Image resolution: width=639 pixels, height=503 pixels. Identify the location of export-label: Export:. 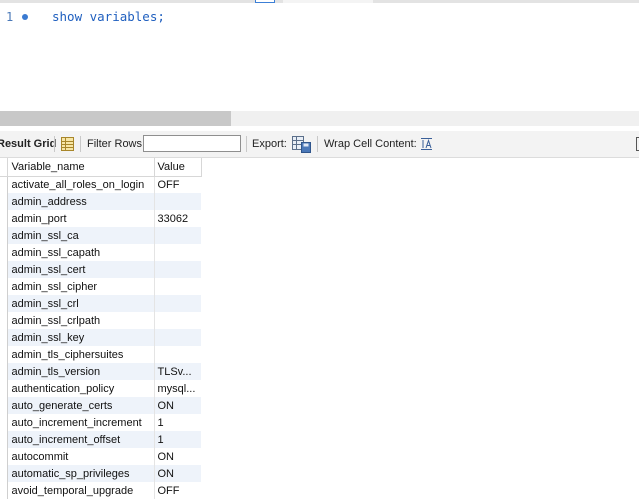
(269, 144).